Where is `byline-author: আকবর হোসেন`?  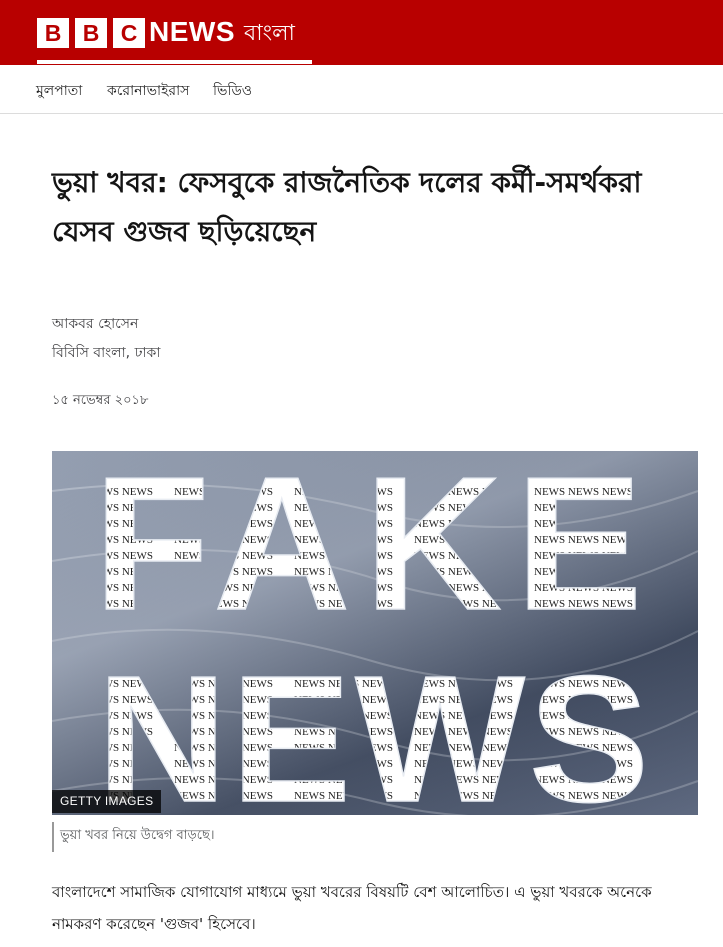
byline-author: আকবর হোসেন is located at coordinates (95, 324).